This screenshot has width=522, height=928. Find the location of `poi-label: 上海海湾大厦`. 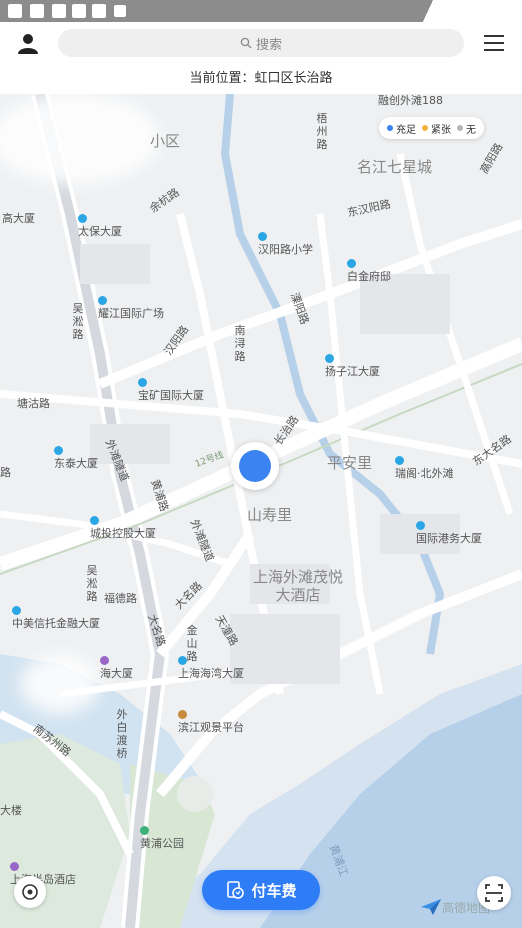

poi-label: 上海海湾大厦 is located at coordinates (211, 667).